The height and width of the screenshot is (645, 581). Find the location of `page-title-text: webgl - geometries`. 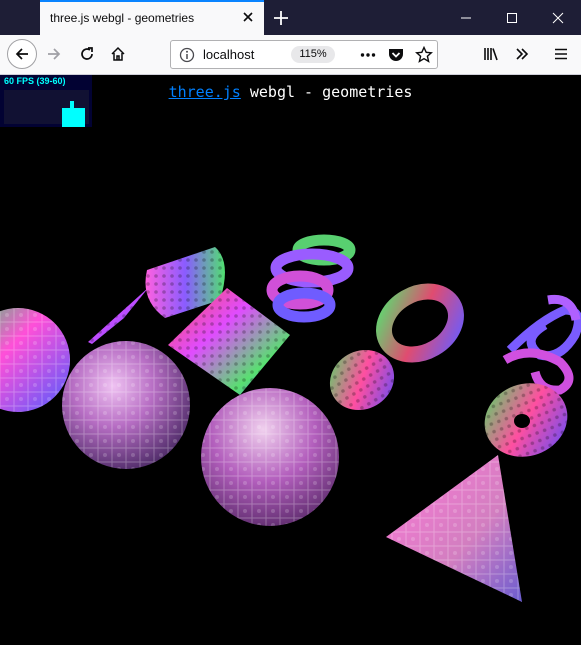

page-title-text: webgl - geometries is located at coordinates (326, 92).